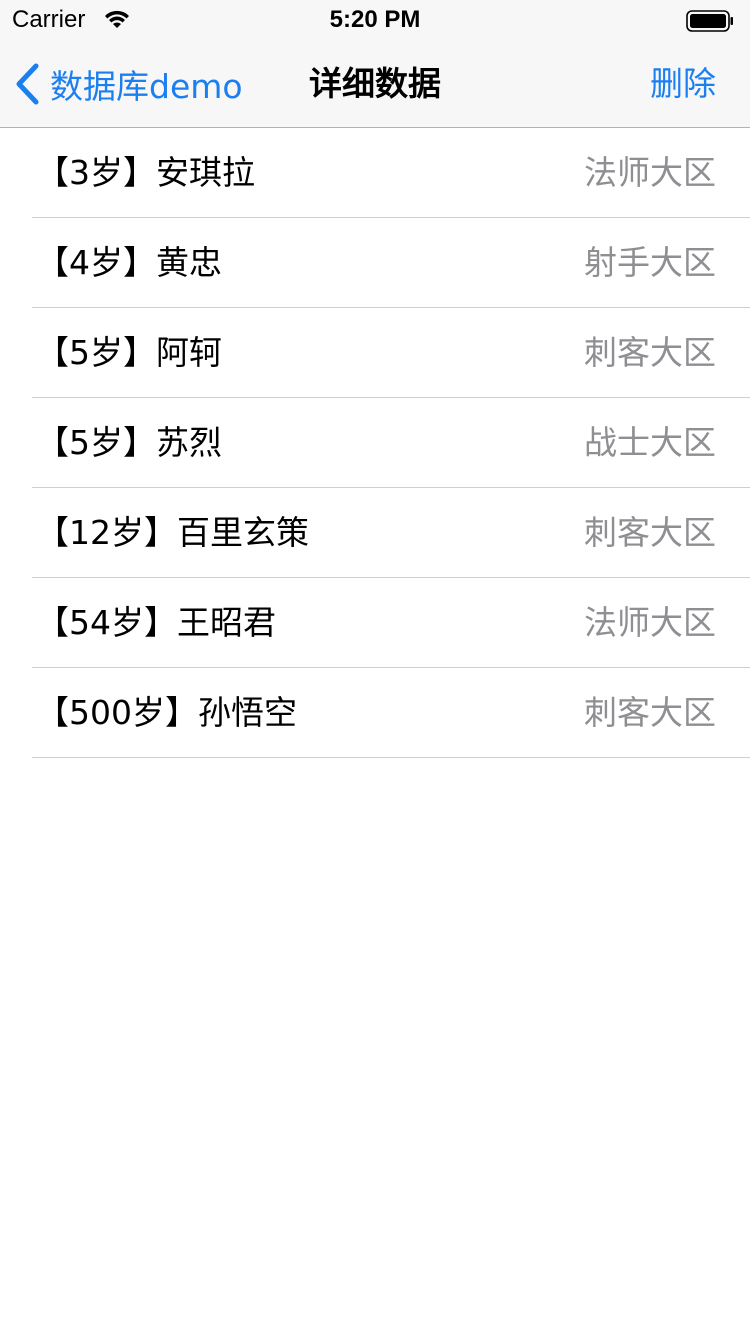 The height and width of the screenshot is (1334, 750). I want to click on list-item-title: 【3岁】安琪拉, so click(145, 172).